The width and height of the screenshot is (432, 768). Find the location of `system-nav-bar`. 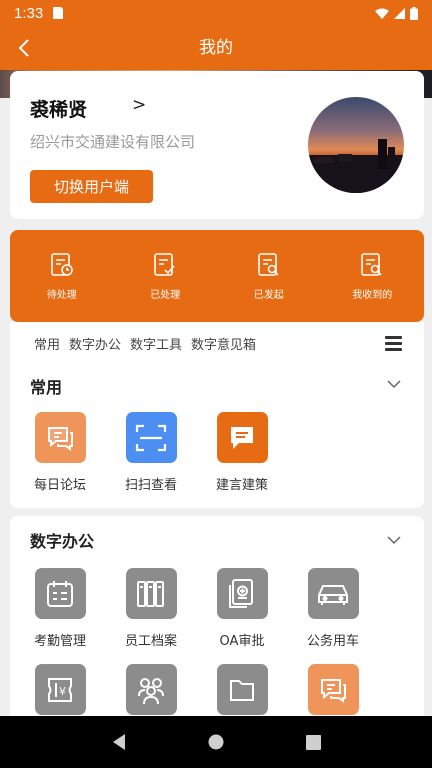

system-nav-bar is located at coordinates (216, 742).